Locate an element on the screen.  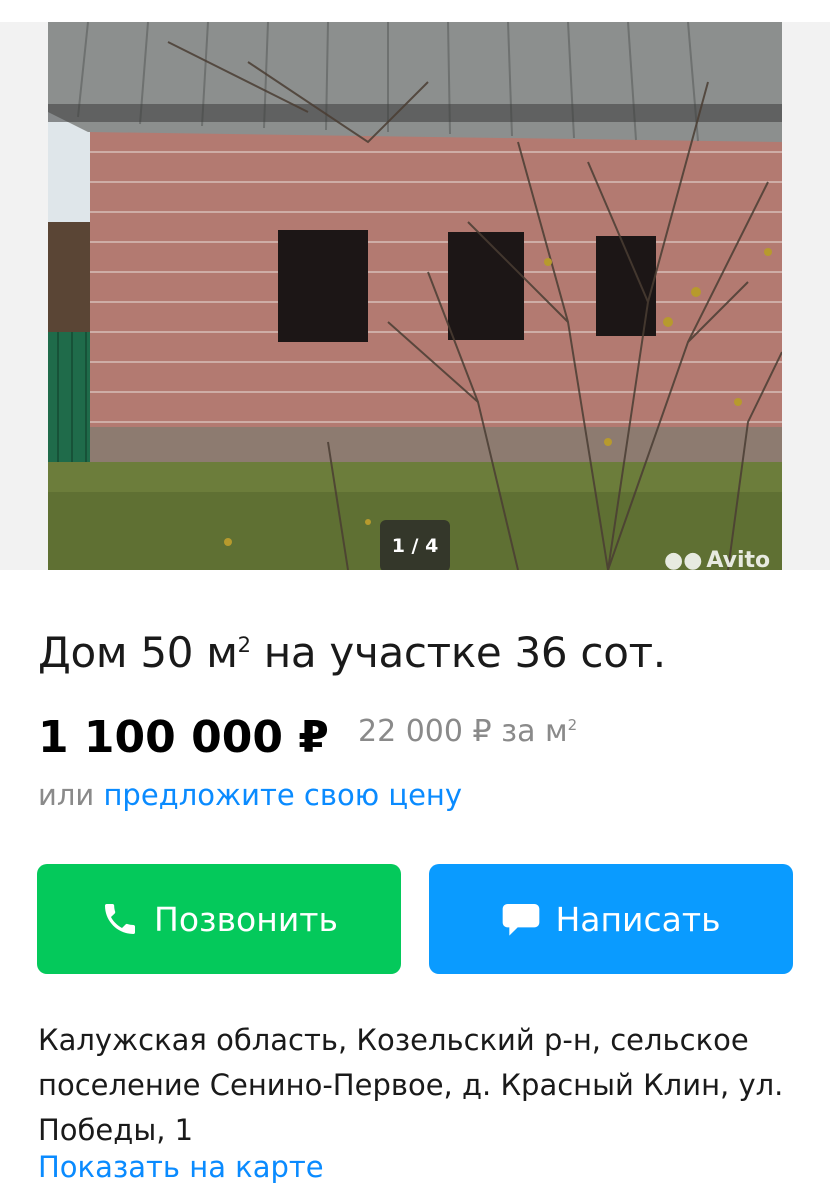
listing-title: Дом 50 м2 на участке 36 сот. is located at coordinates (352, 652).